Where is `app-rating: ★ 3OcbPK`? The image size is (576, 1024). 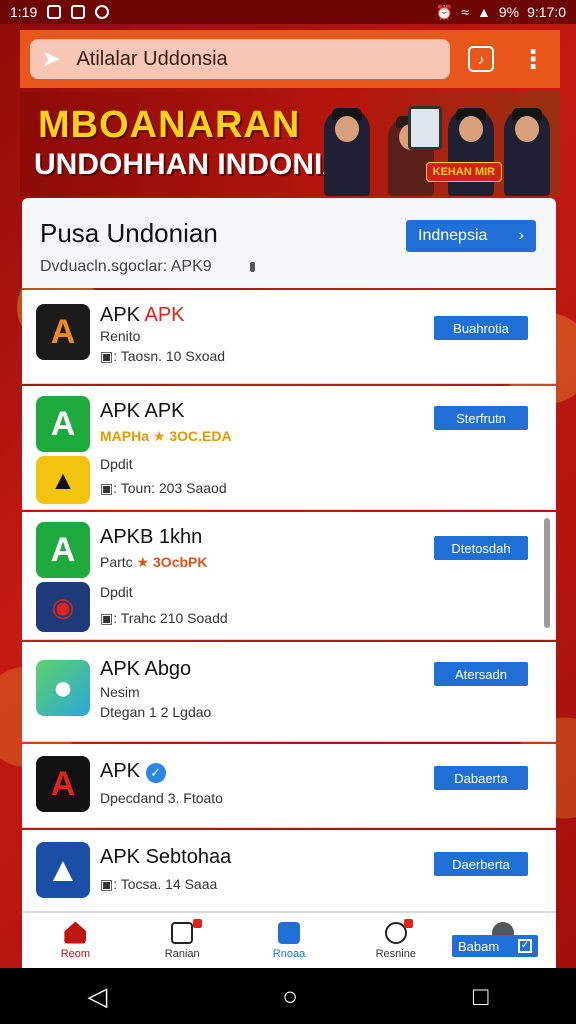
app-rating: ★ 3OcbPK is located at coordinates (172, 562).